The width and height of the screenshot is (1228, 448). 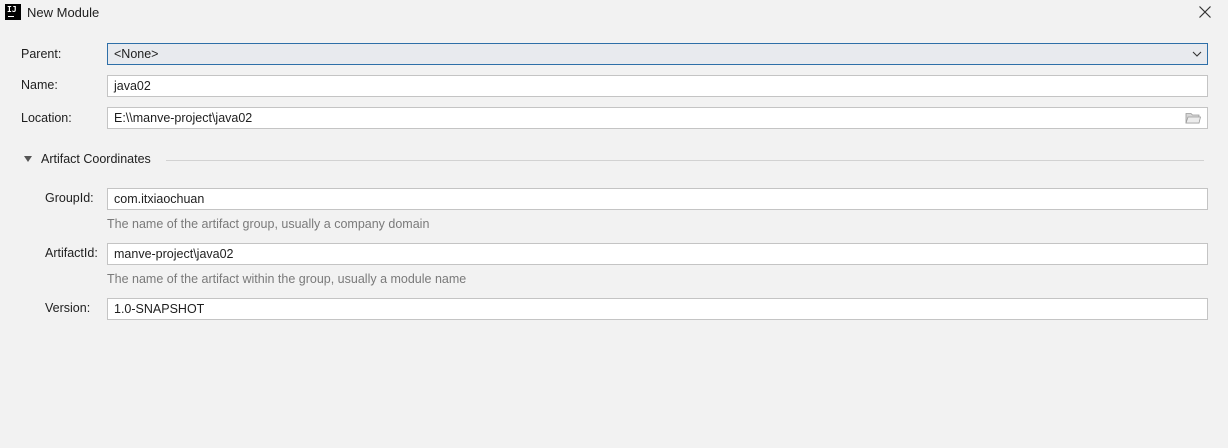 What do you see at coordinates (1193, 118) in the screenshot?
I see `folder-icon` at bounding box center [1193, 118].